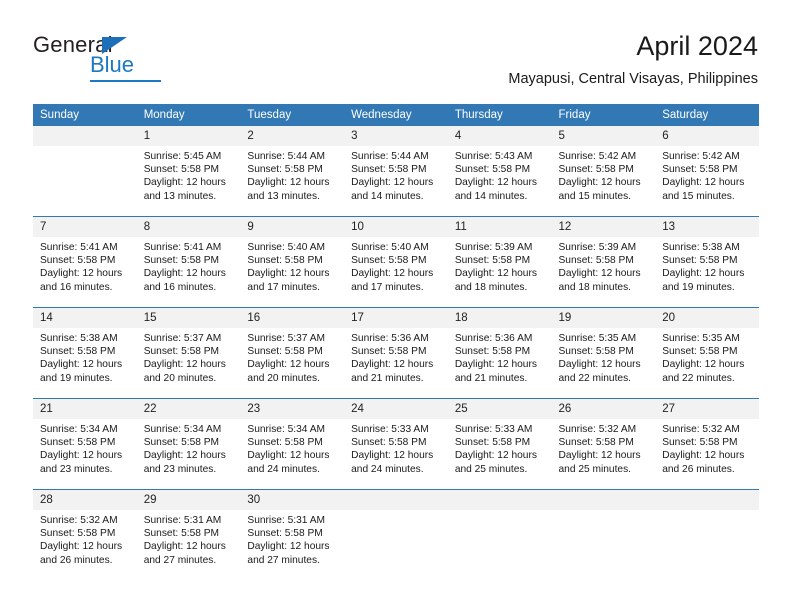 The image size is (792, 612). Describe the element at coordinates (697, 46) in the screenshot. I see `page-title: April 2024` at that location.